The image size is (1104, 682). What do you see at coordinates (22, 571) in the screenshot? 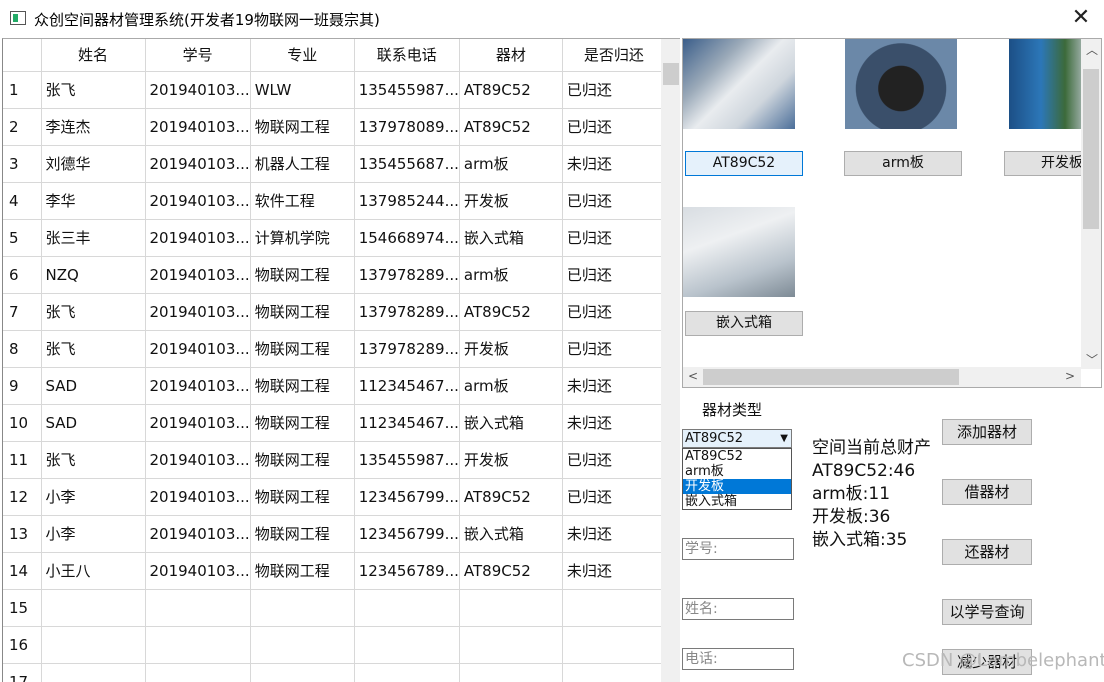
I see `row-number: 14` at bounding box center [22, 571].